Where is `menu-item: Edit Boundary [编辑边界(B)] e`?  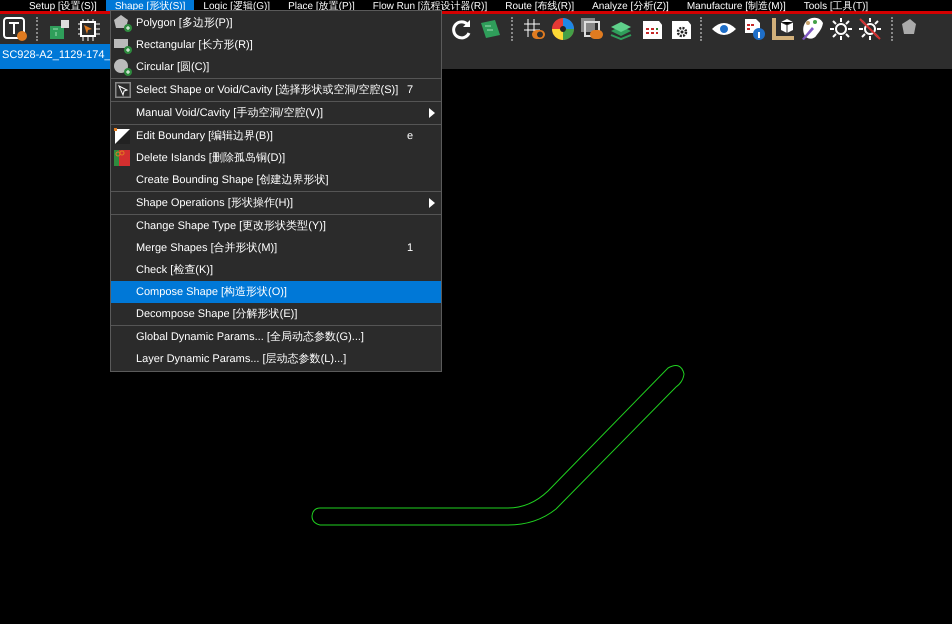
menu-item: Edit Boundary [编辑边界(B)] e is located at coordinates (276, 136).